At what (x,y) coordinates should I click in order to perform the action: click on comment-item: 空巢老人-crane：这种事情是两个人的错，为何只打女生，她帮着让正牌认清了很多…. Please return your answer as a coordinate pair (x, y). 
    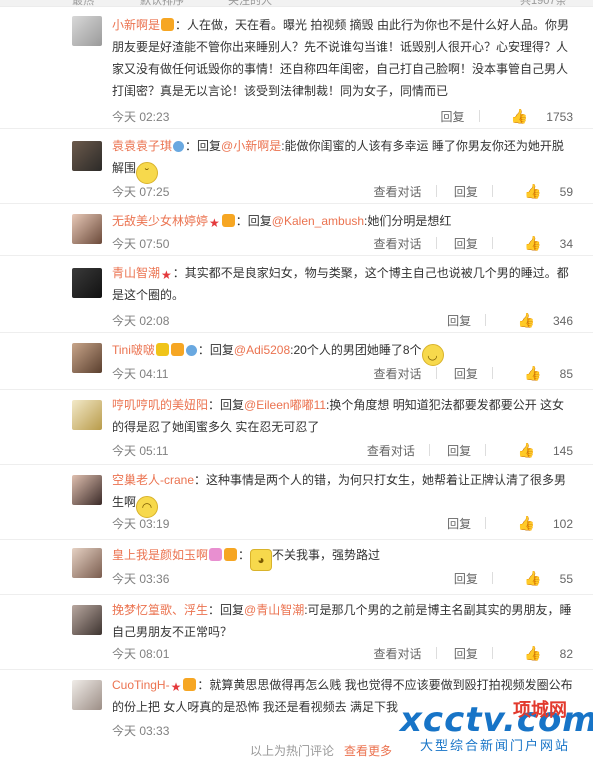
    Looking at the image, I should click on (296, 502).